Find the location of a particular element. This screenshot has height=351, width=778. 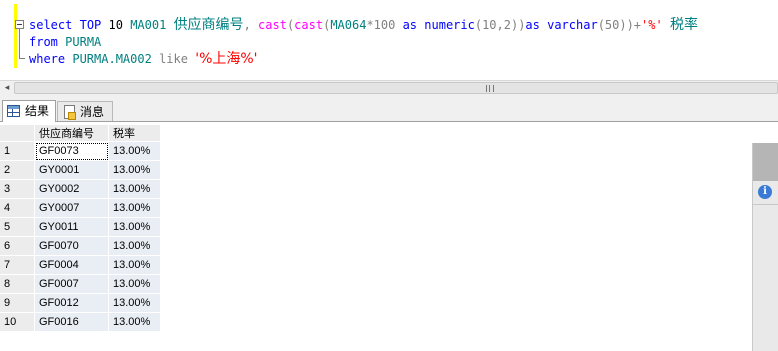

row-number: 5 is located at coordinates (17, 227).